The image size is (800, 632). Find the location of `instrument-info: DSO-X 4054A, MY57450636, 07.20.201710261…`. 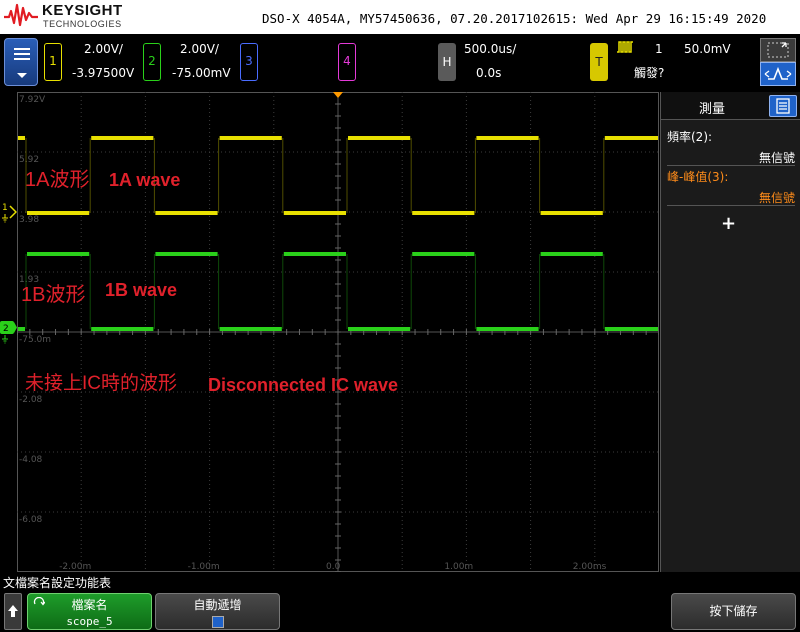

instrument-info: DSO-X 4054A, MY57450636, 07.20.201710261… is located at coordinates (514, 18).